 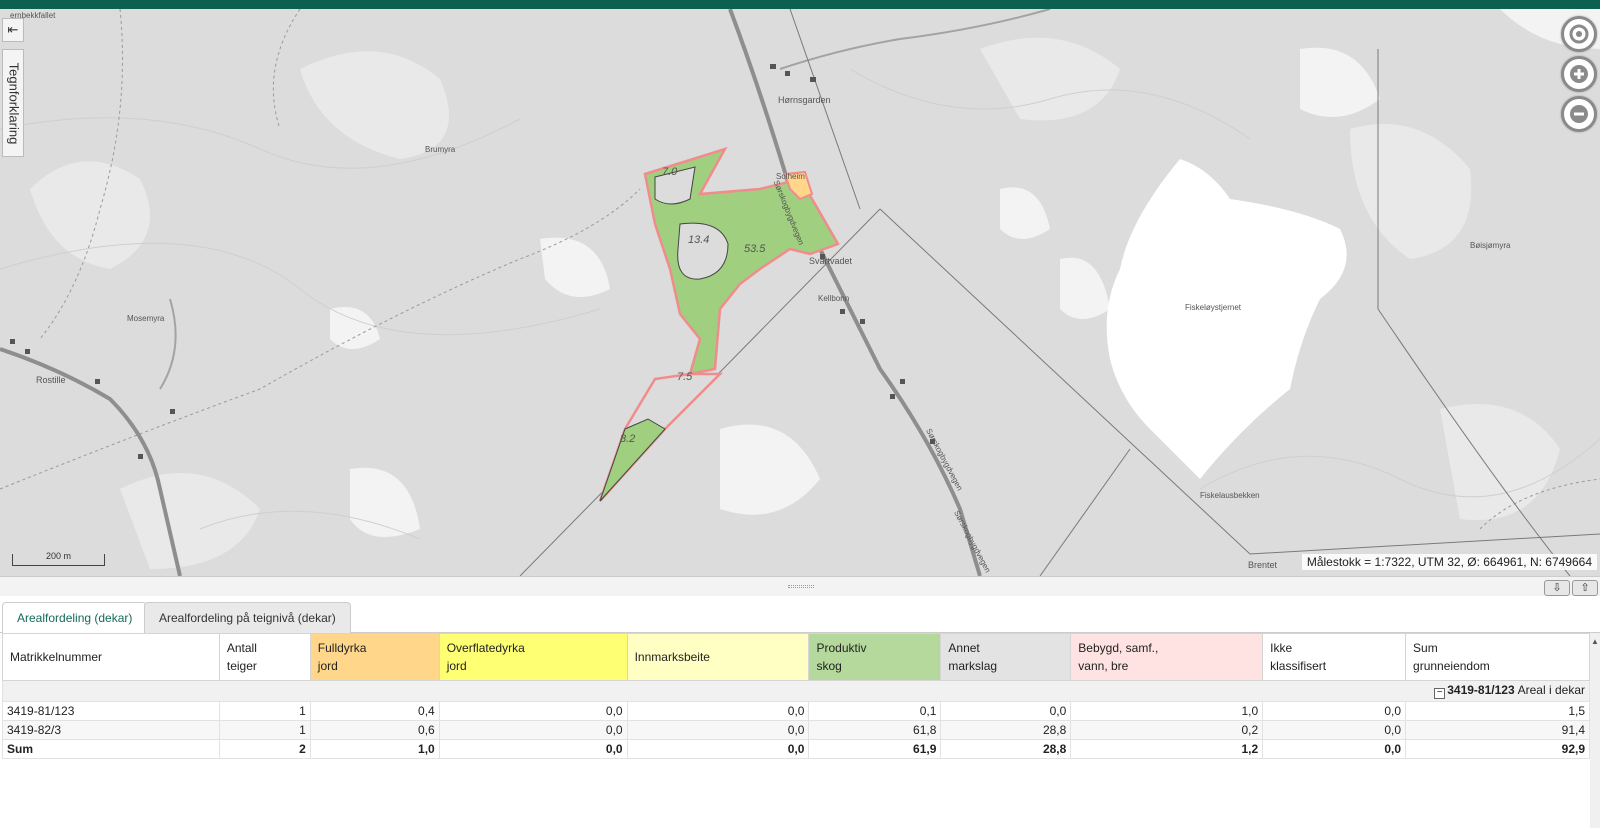 What do you see at coordinates (875, 711) in the screenshot?
I see `table-cell: 0,1` at bounding box center [875, 711].